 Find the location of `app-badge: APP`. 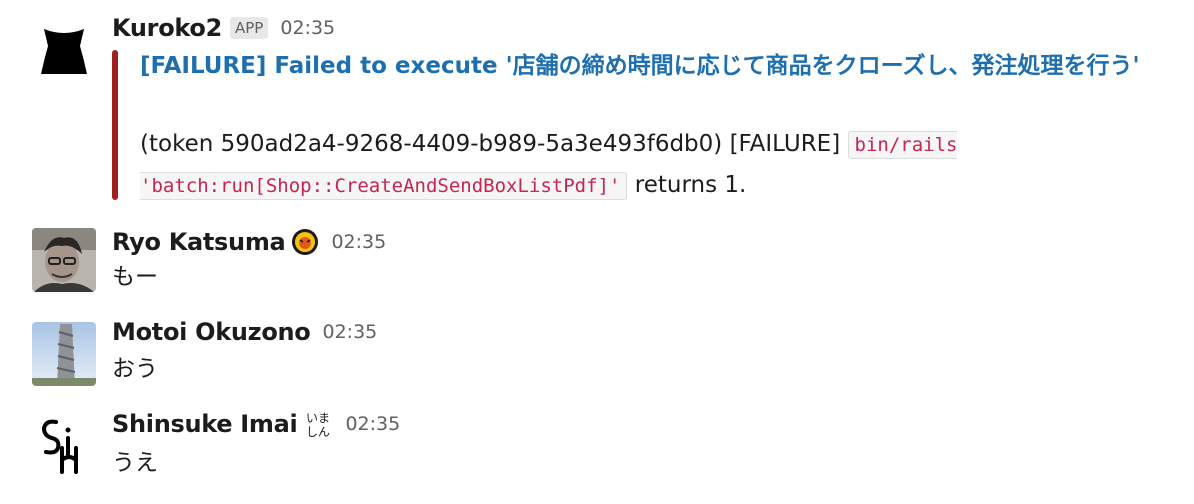

app-badge: APP is located at coordinates (249, 28).